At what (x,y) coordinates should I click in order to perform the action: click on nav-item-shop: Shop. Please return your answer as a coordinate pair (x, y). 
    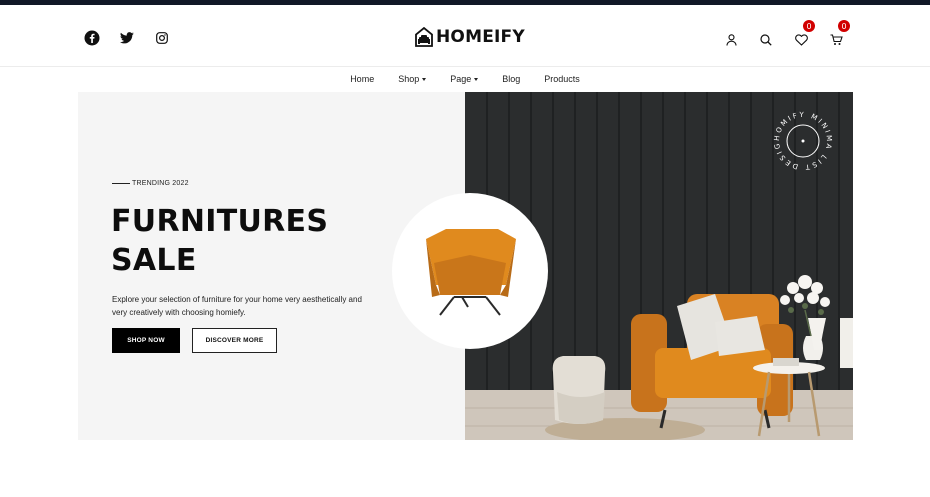
    Looking at the image, I should click on (412, 79).